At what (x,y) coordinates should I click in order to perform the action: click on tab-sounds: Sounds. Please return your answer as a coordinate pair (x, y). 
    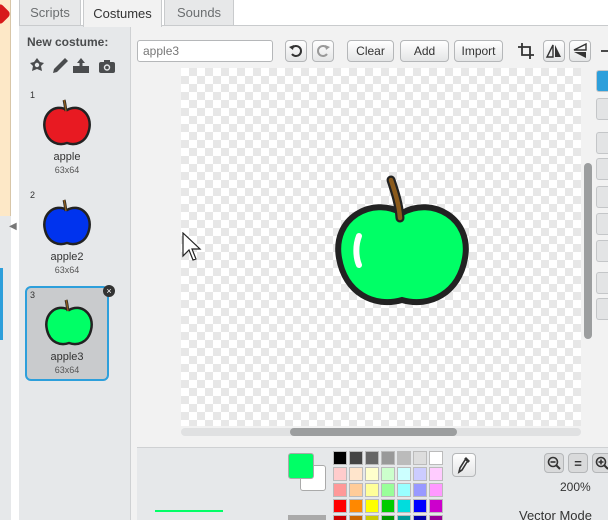
    Looking at the image, I should click on (199, 13).